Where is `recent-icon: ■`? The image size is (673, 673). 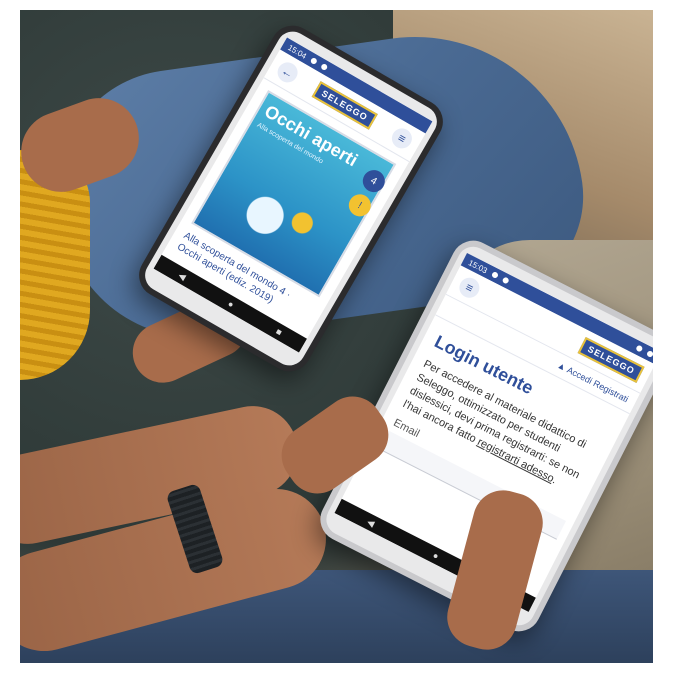 recent-icon: ■ is located at coordinates (279, 331).